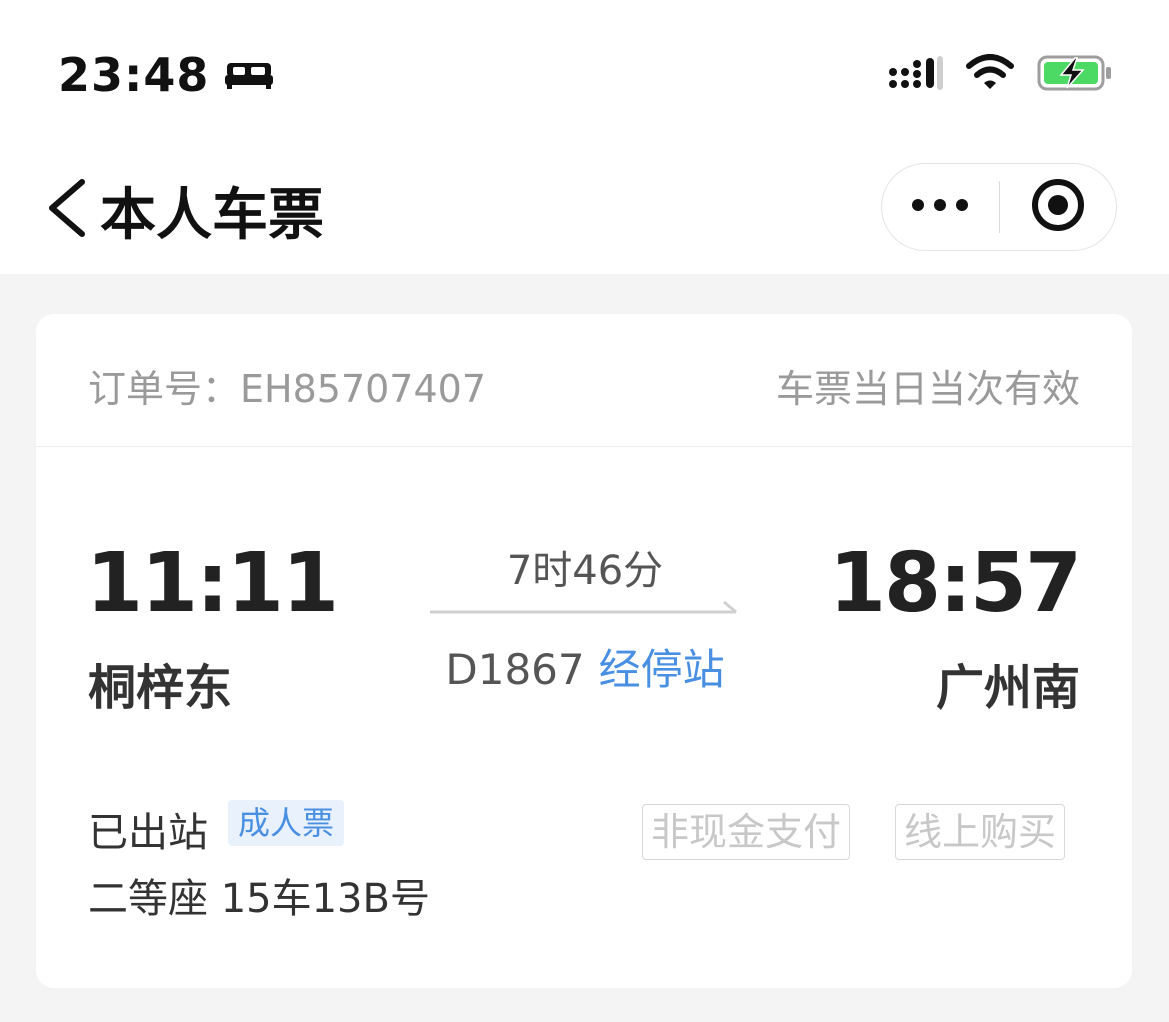 The image size is (1169, 1022). I want to click on seat-info: 二等座 15车13B号, so click(259, 899).